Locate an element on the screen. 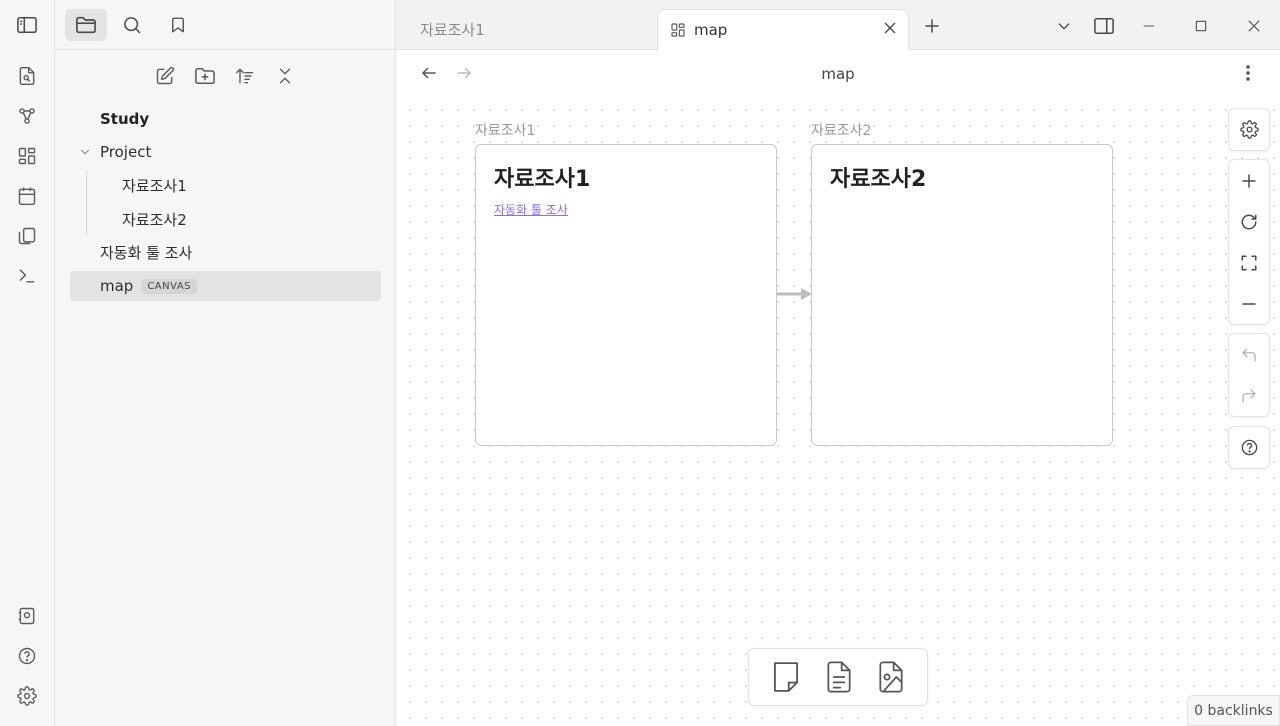  vault-switcher-icon is located at coordinates (27, 616).